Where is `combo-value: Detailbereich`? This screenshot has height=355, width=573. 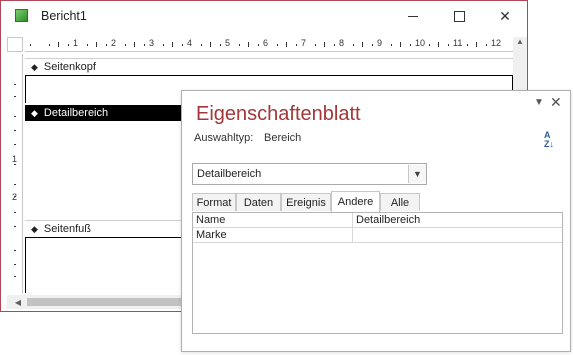
combo-value: Detailbereich is located at coordinates (229, 174).